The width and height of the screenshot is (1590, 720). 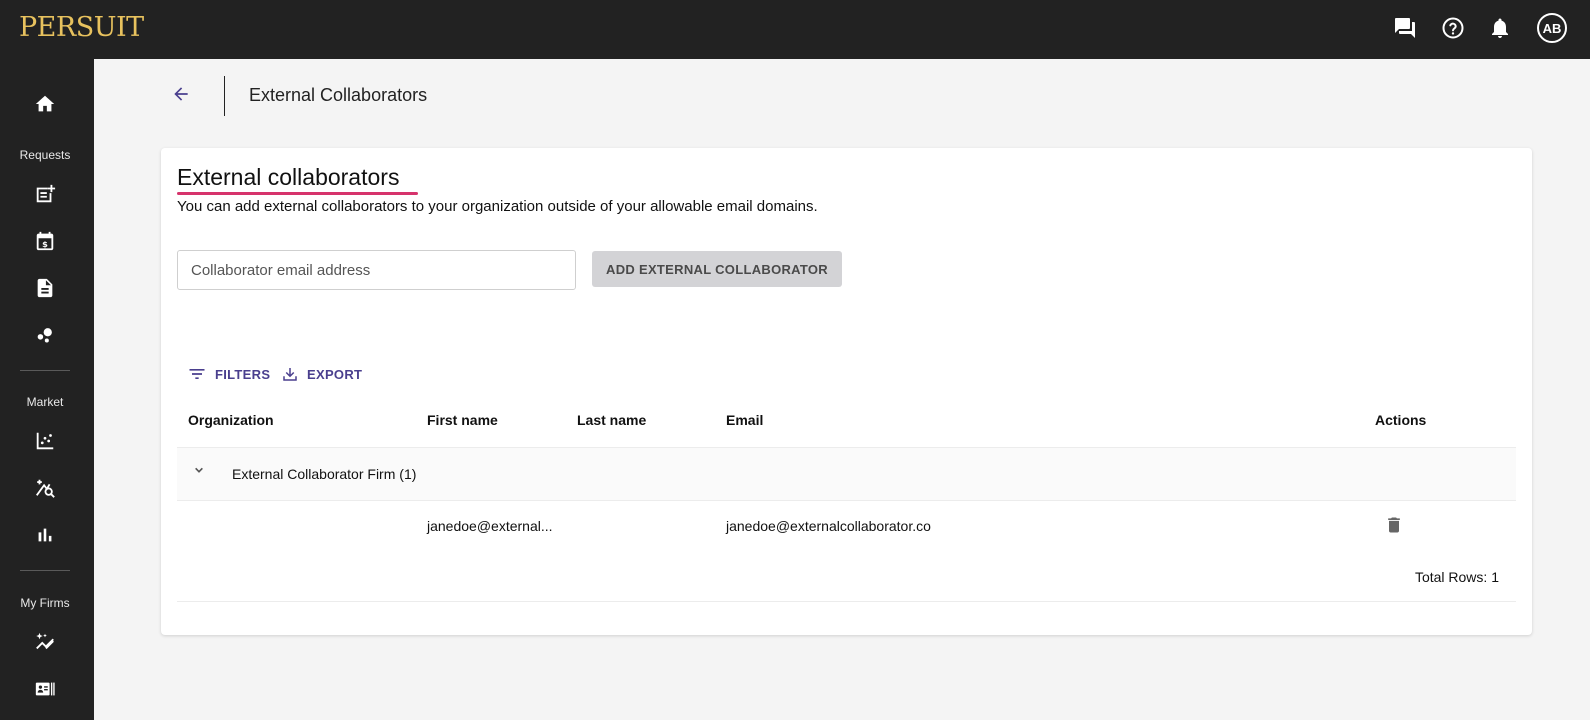 What do you see at coordinates (197, 374) in the screenshot?
I see `filter-icon` at bounding box center [197, 374].